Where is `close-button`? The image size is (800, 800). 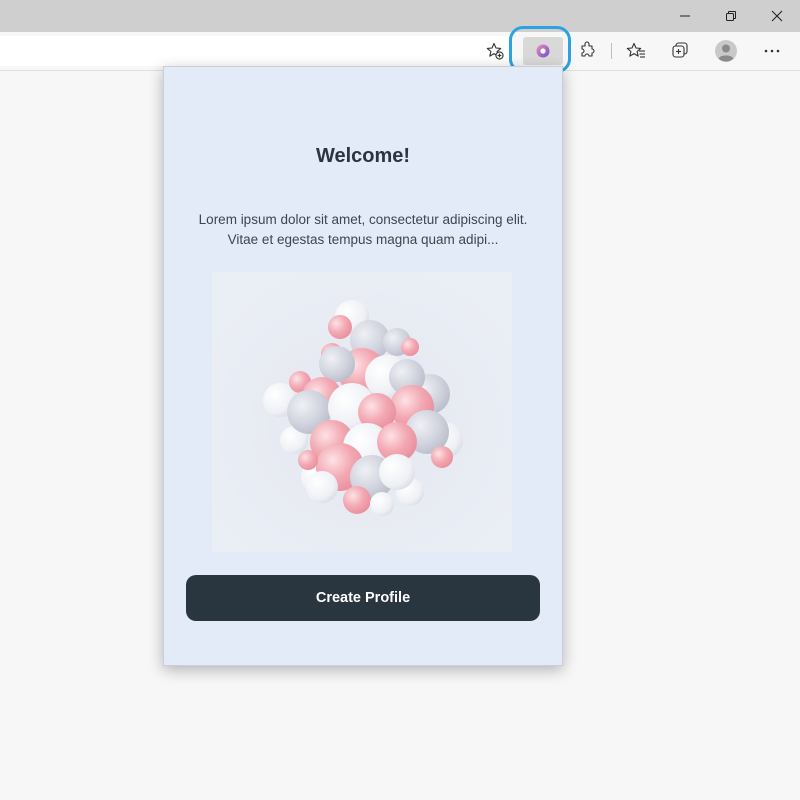 close-button is located at coordinates (777, 16).